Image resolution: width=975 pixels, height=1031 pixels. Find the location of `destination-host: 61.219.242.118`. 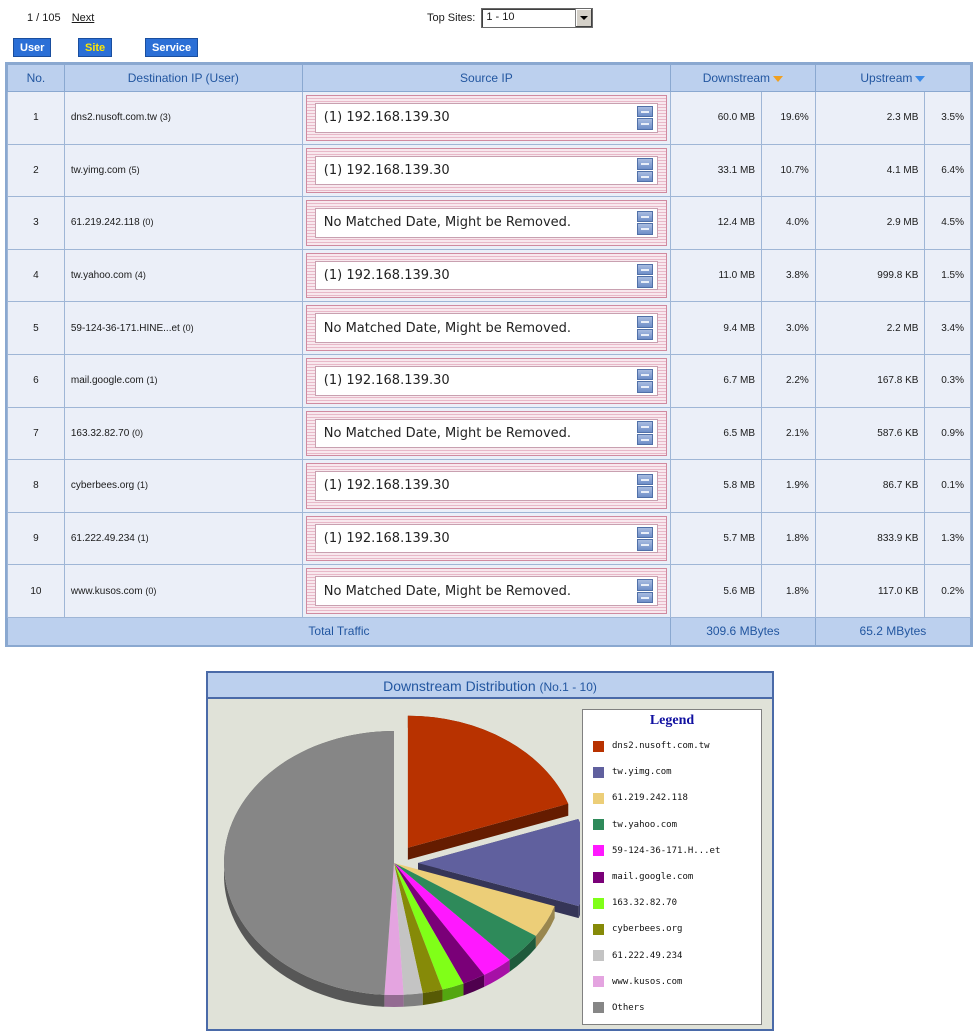

destination-host: 61.219.242.118 is located at coordinates (105, 222).